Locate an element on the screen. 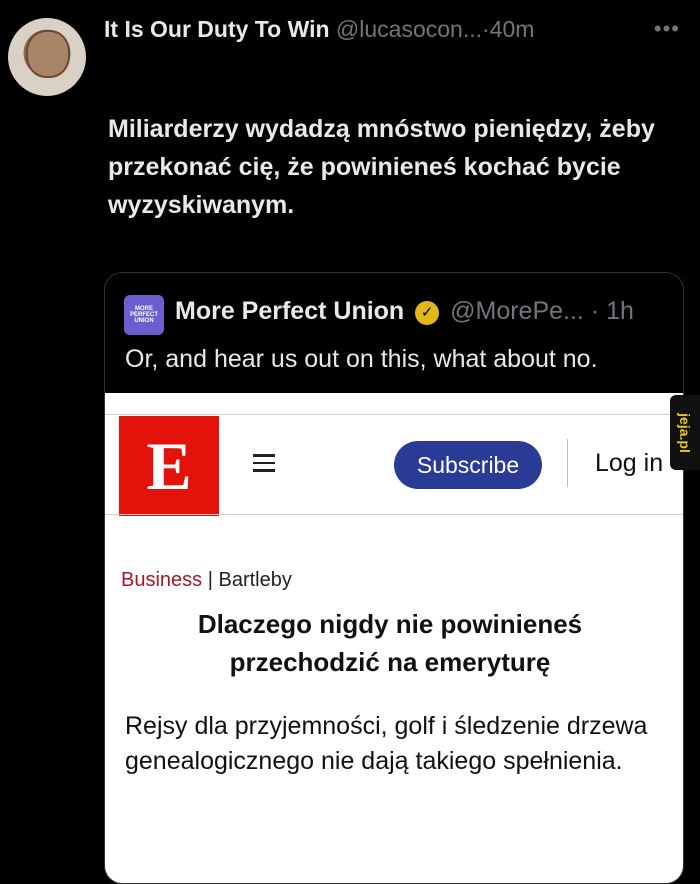 The width and height of the screenshot is (700, 884). quoted-author-name: More Perfect Union is located at coordinates (289, 311).